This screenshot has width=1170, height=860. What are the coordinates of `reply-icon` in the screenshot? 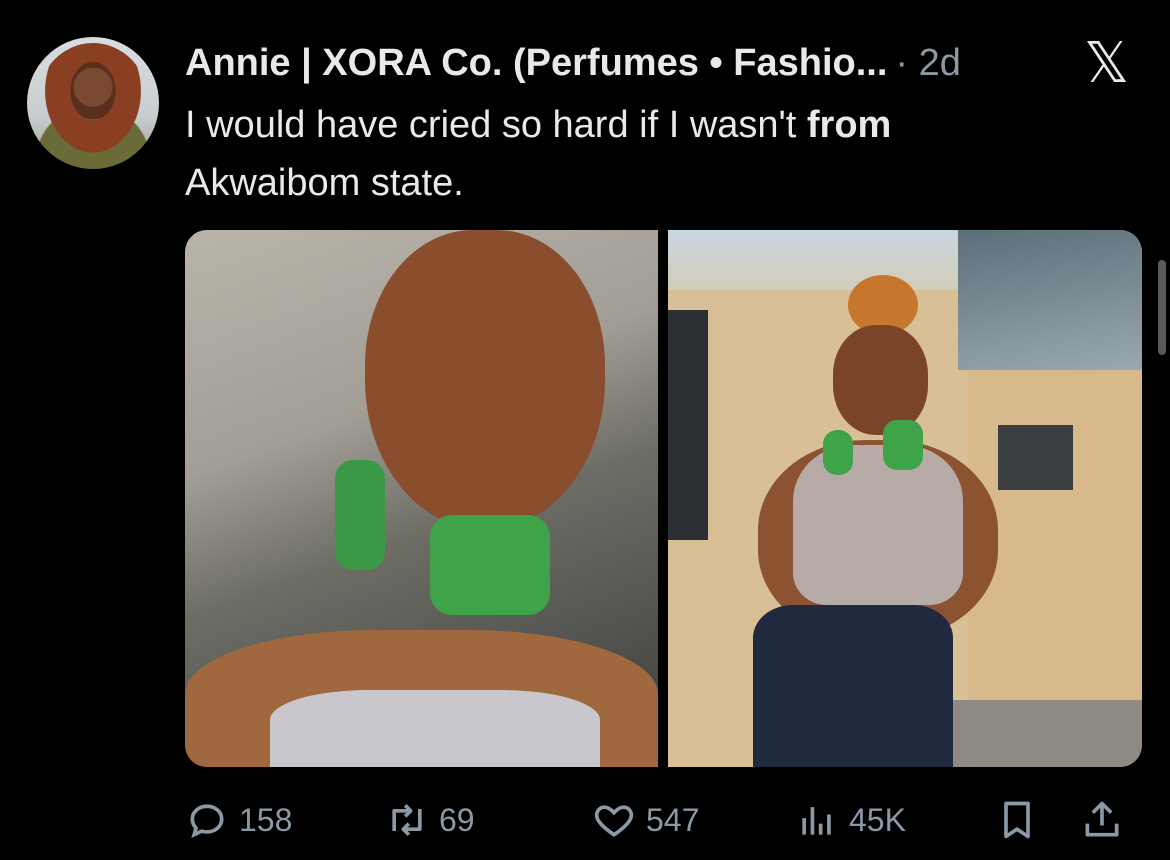 It's located at (207, 821).